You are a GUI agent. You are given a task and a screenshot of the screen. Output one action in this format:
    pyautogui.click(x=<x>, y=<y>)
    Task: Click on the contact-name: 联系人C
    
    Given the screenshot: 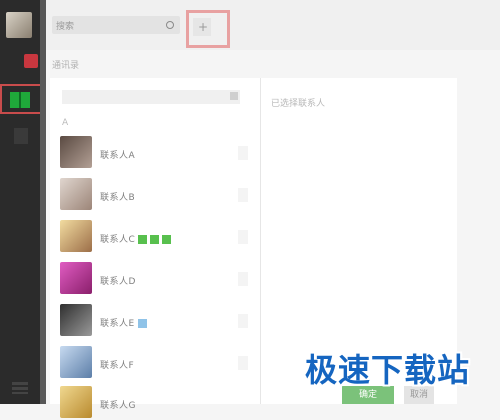 What is the action you would take?
    pyautogui.click(x=136, y=238)
    